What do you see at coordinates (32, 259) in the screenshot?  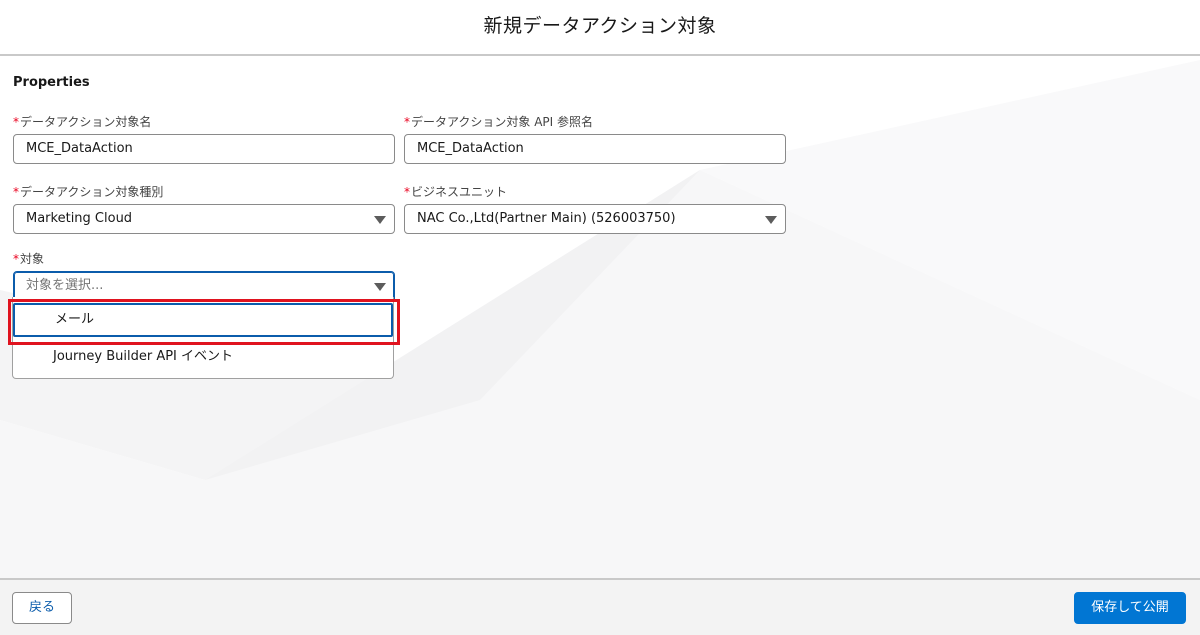 I see `label-text: 対象` at bounding box center [32, 259].